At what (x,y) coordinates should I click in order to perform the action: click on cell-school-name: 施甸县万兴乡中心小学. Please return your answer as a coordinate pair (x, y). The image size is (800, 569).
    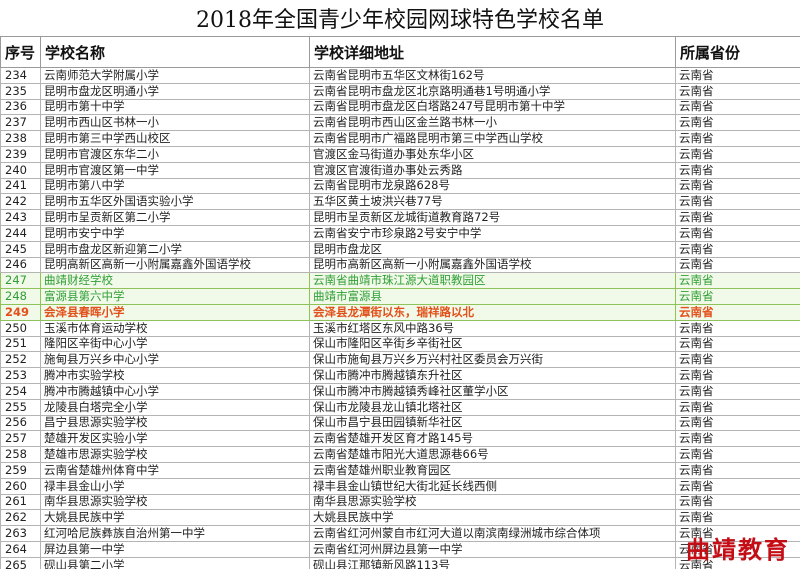
    Looking at the image, I should click on (175, 360).